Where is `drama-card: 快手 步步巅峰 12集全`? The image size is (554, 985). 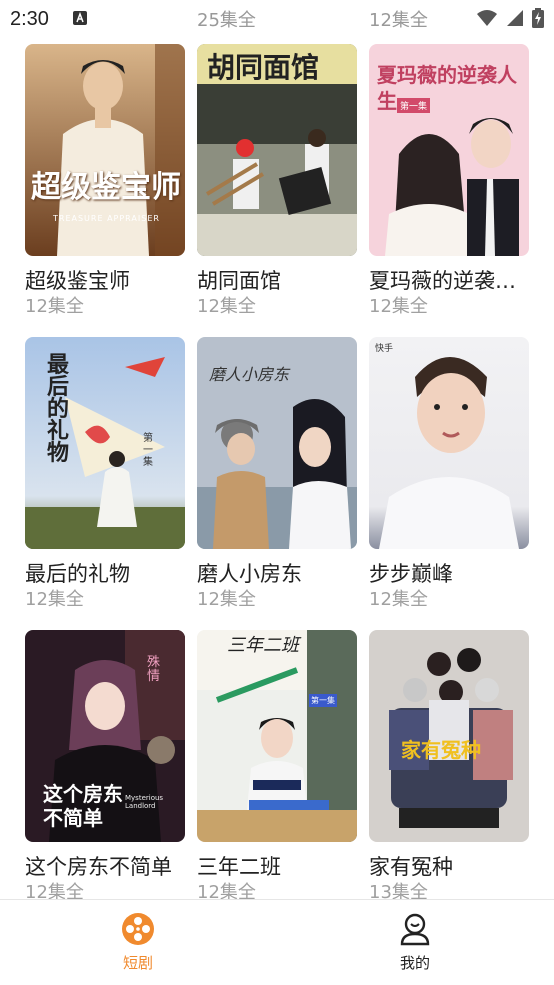
drama-card: 快手 步步巅峰 12集全 is located at coordinates (449, 474).